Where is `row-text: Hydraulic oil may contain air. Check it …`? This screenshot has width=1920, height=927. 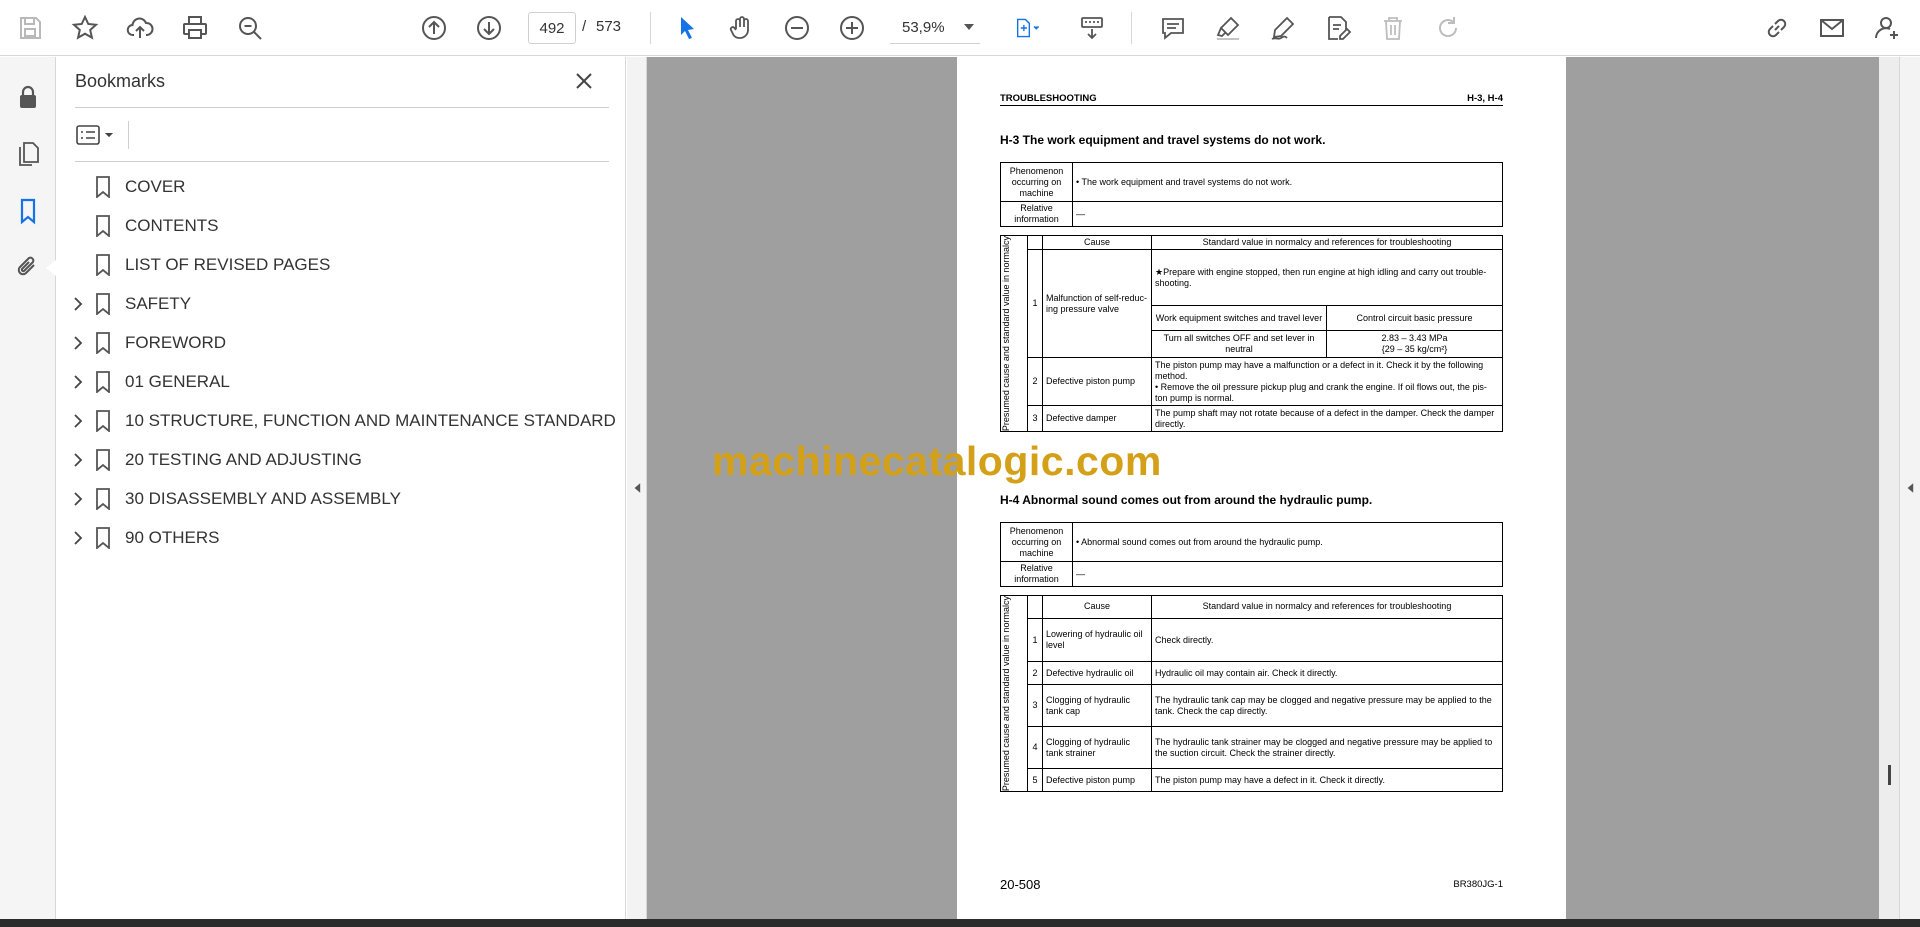
row-text: Hydraulic oil may contain air. Check it … is located at coordinates (1327, 673).